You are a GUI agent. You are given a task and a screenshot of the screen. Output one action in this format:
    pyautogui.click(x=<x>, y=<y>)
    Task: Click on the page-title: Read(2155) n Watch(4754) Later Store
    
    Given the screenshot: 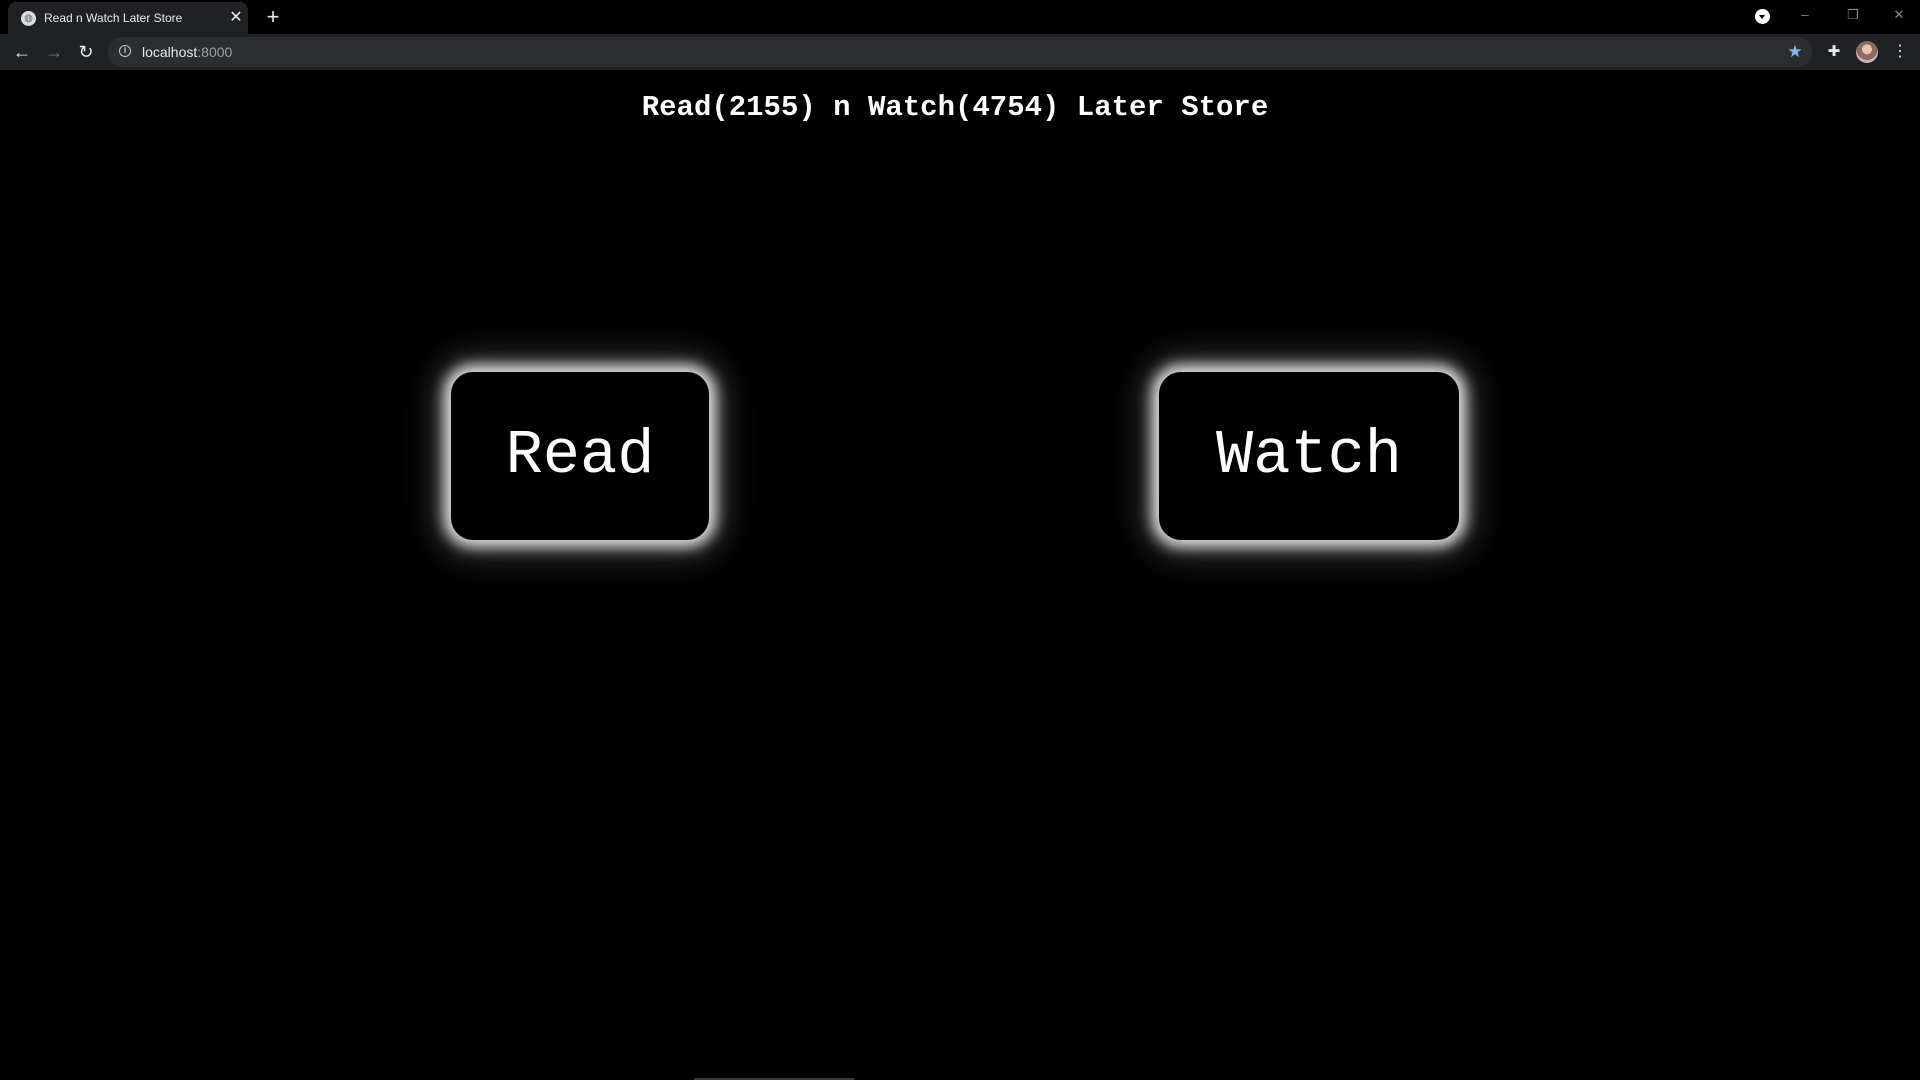 What is the action you would take?
    pyautogui.click(x=955, y=107)
    